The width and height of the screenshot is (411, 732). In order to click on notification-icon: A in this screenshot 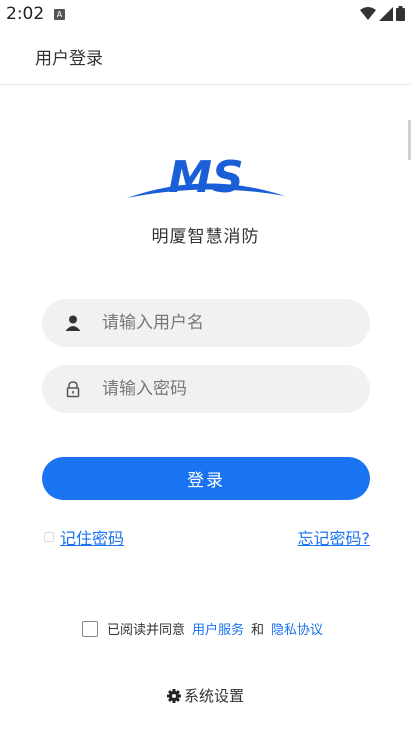, I will do `click(59, 14)`.